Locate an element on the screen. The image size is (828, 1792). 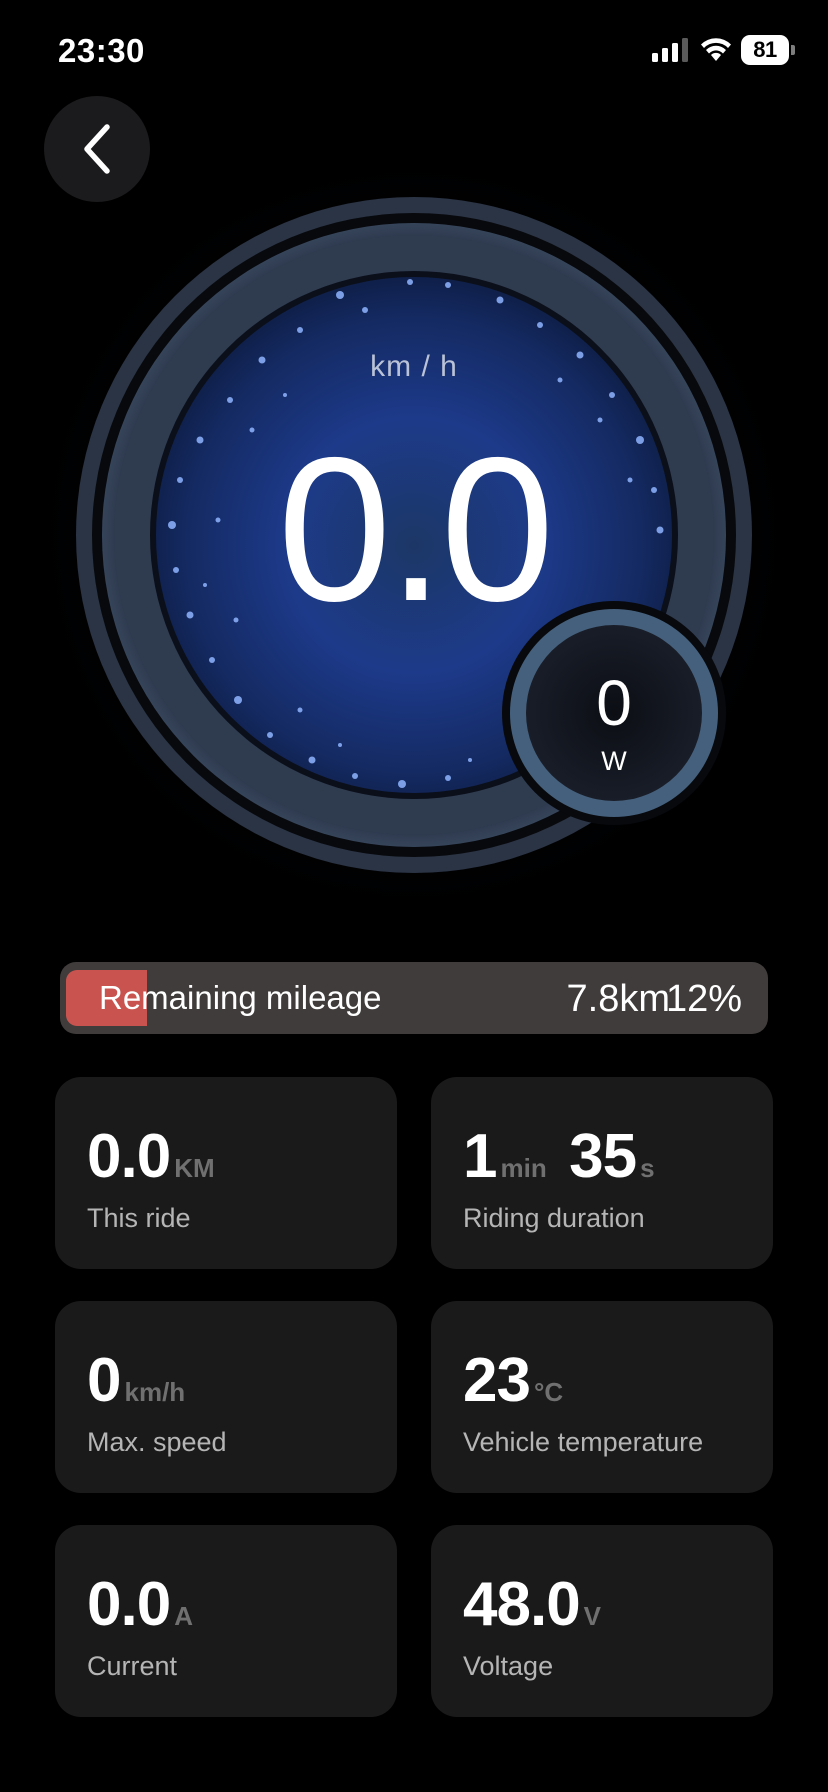
duration-seconds-unit: s is located at coordinates (647, 1168).